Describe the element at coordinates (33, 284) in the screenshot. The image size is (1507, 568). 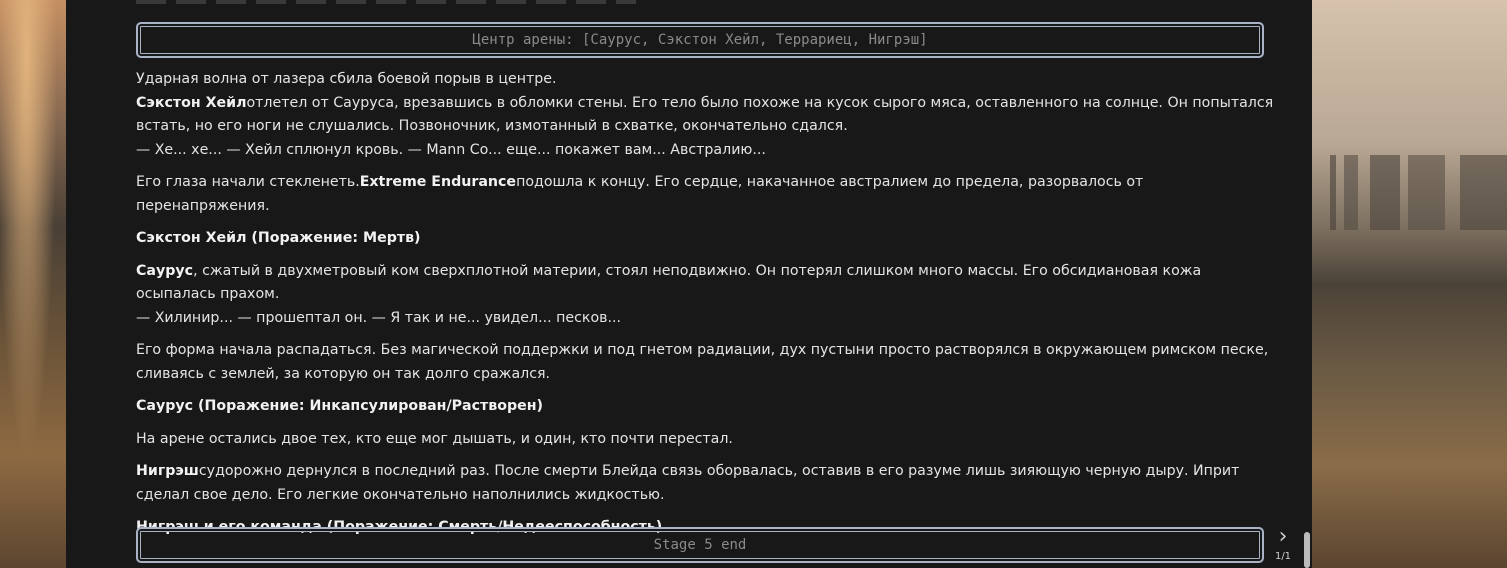
I see `background-left` at that location.